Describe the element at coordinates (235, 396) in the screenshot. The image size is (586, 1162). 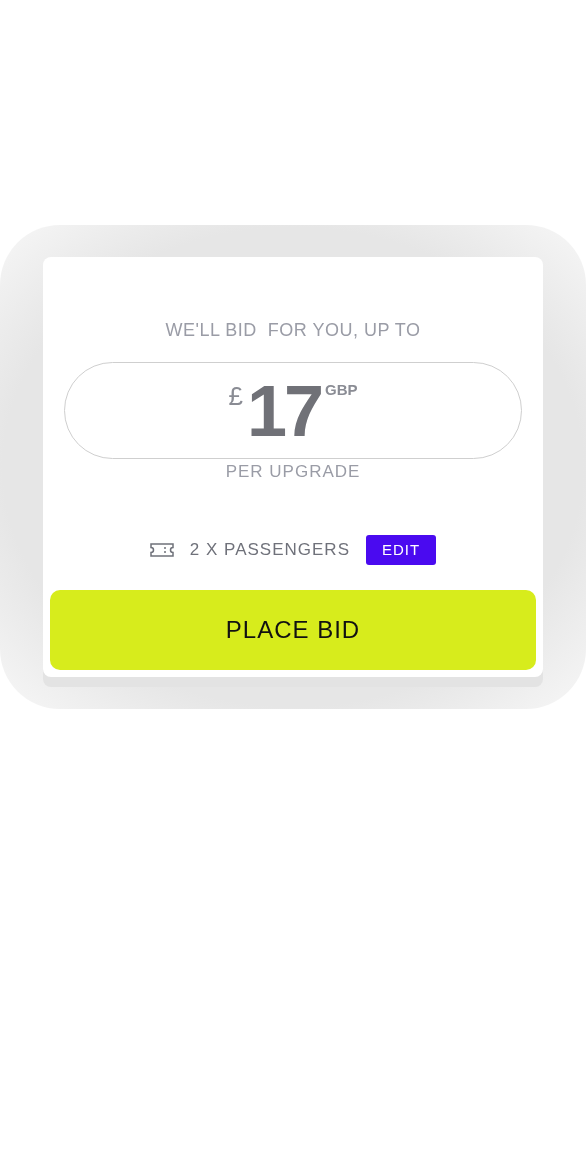
I see `currency-symbol: £` at that location.